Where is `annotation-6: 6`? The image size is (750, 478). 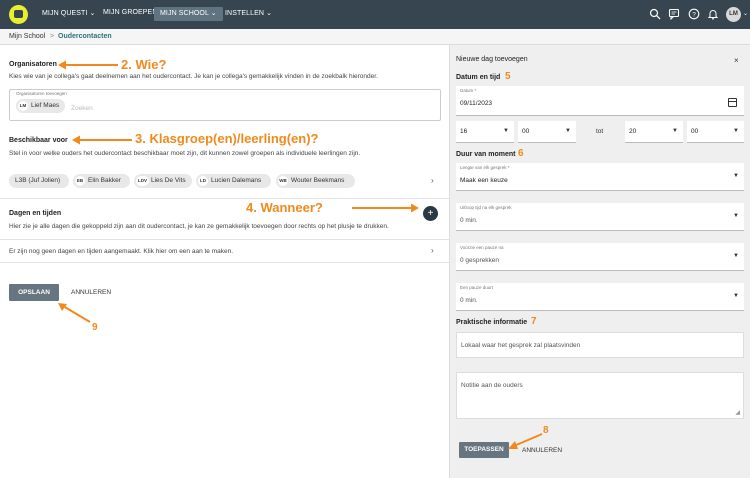
annotation-6: 6 is located at coordinates (521, 153).